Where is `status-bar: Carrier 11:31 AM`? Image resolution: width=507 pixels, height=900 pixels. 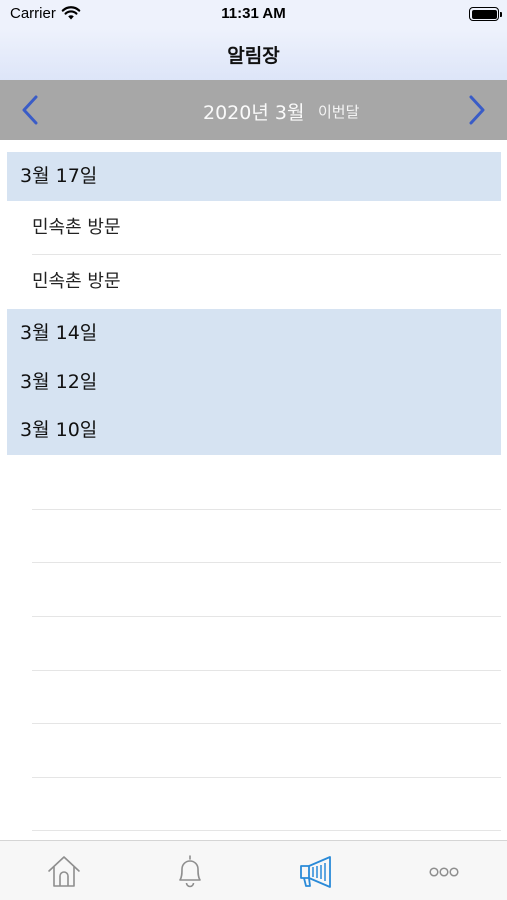
status-bar: Carrier 11:31 AM is located at coordinates (253, 14).